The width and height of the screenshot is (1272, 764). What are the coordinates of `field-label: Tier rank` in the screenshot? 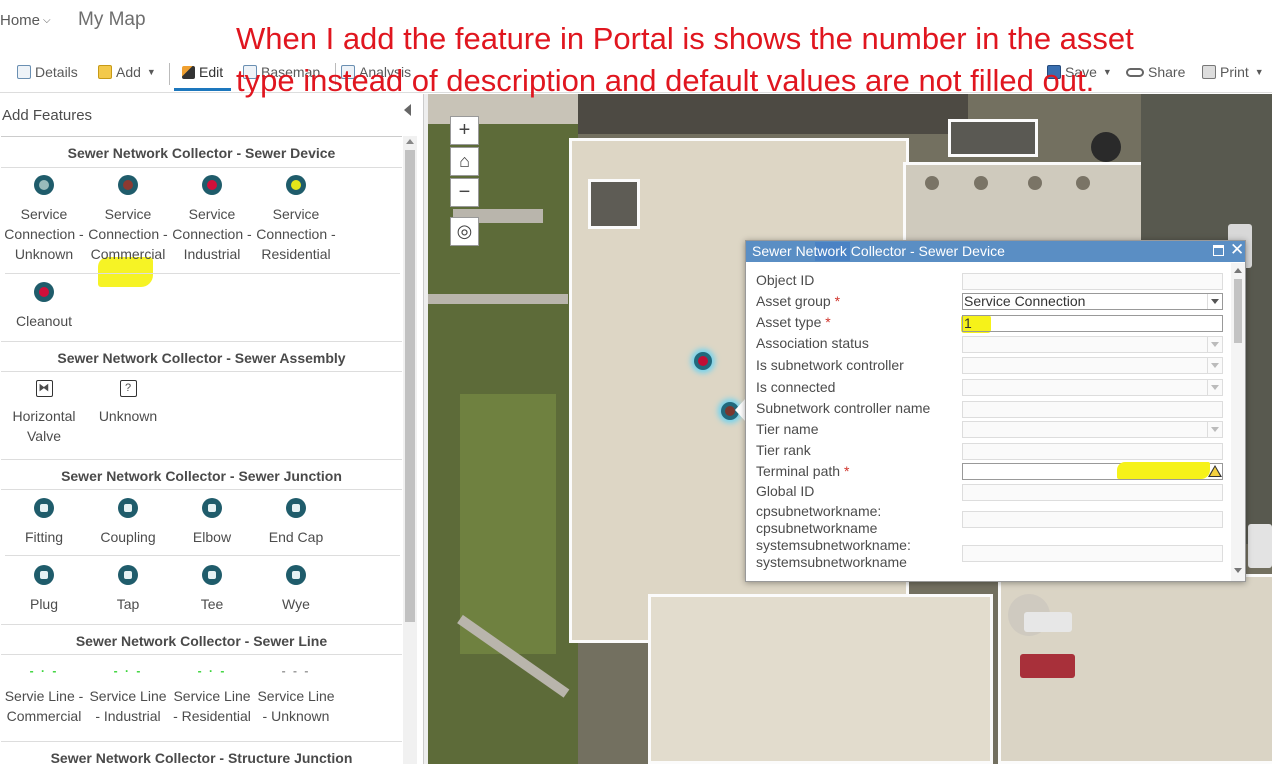 It's located at (783, 450).